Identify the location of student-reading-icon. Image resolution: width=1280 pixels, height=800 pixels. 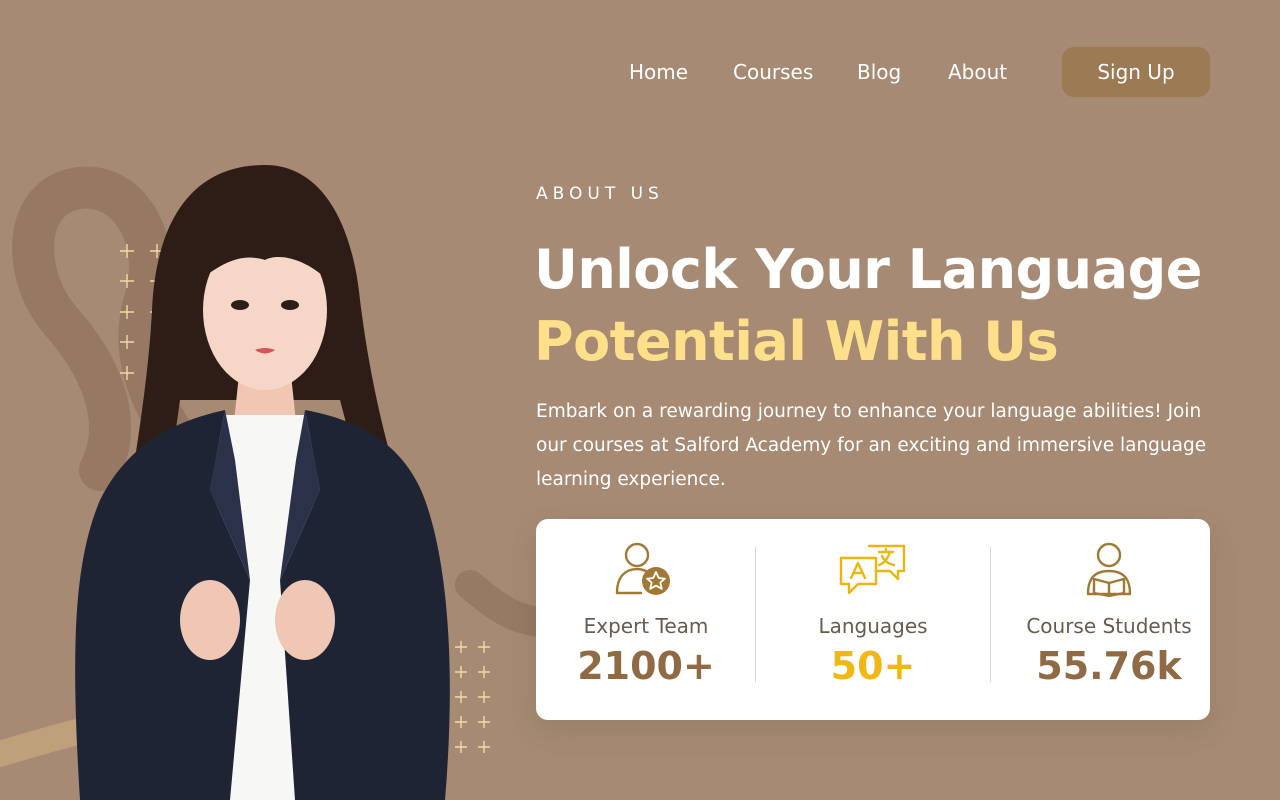
(1109, 570).